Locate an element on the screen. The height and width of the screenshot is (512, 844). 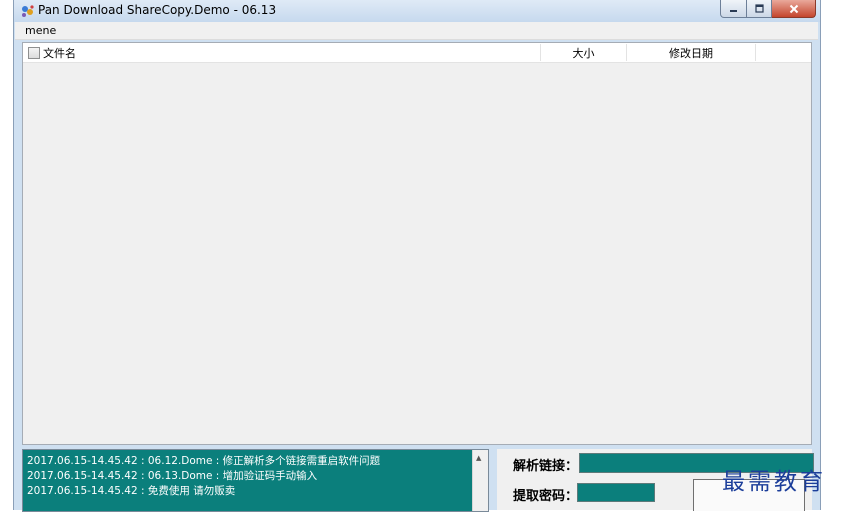
column-header-modified: 修改日期 is located at coordinates (691, 52).